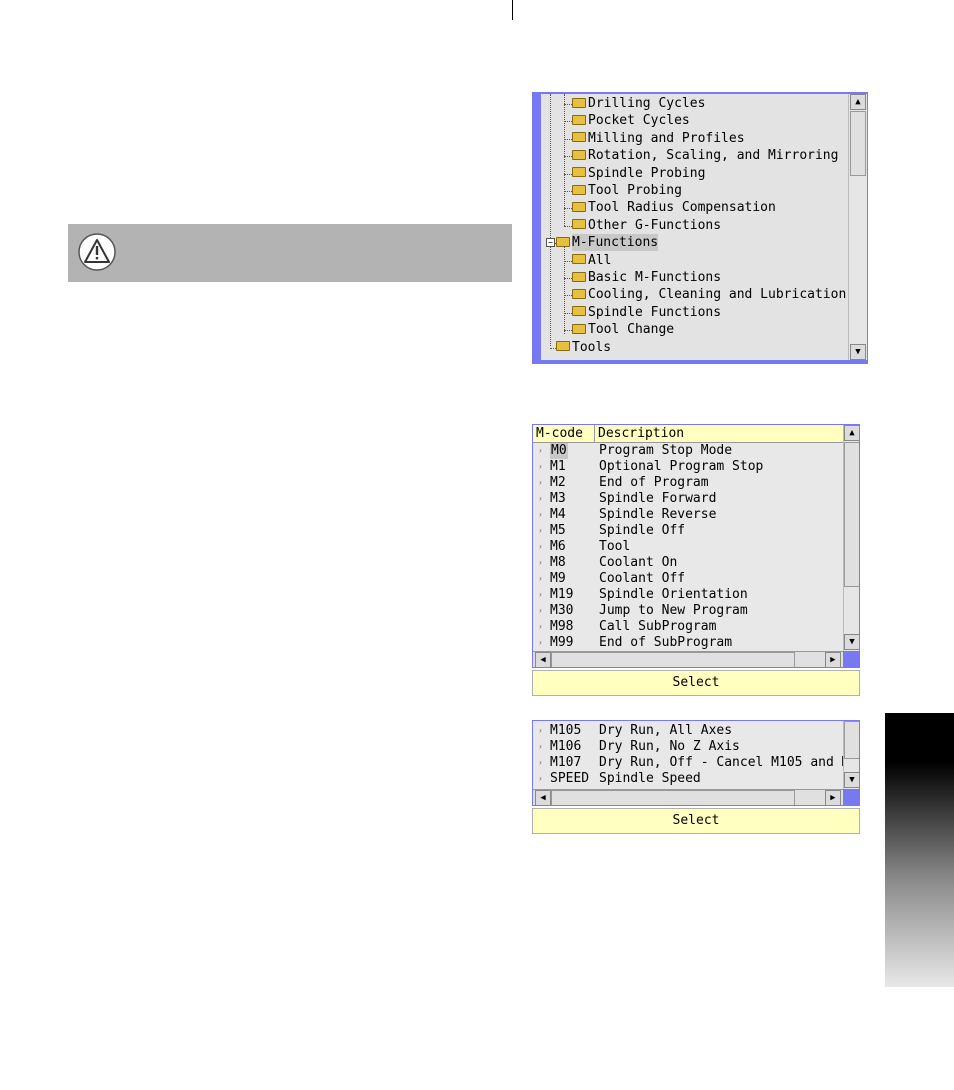  I want to click on table-row: › M98 Call SubProgram, so click(688, 627).